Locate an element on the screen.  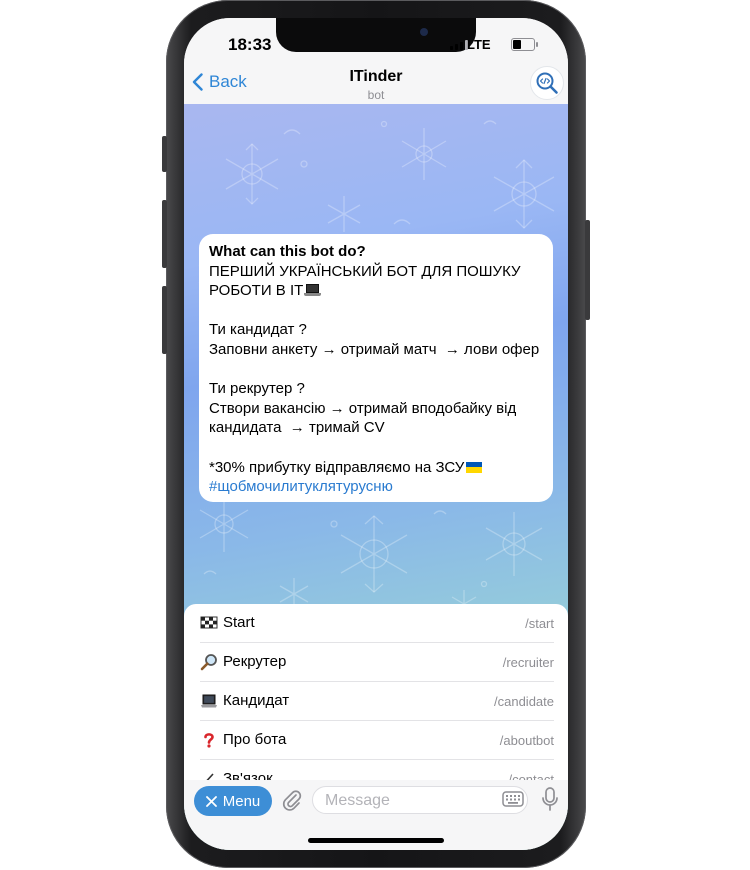
chat-subtitle: bot is located at coordinates (376, 95).